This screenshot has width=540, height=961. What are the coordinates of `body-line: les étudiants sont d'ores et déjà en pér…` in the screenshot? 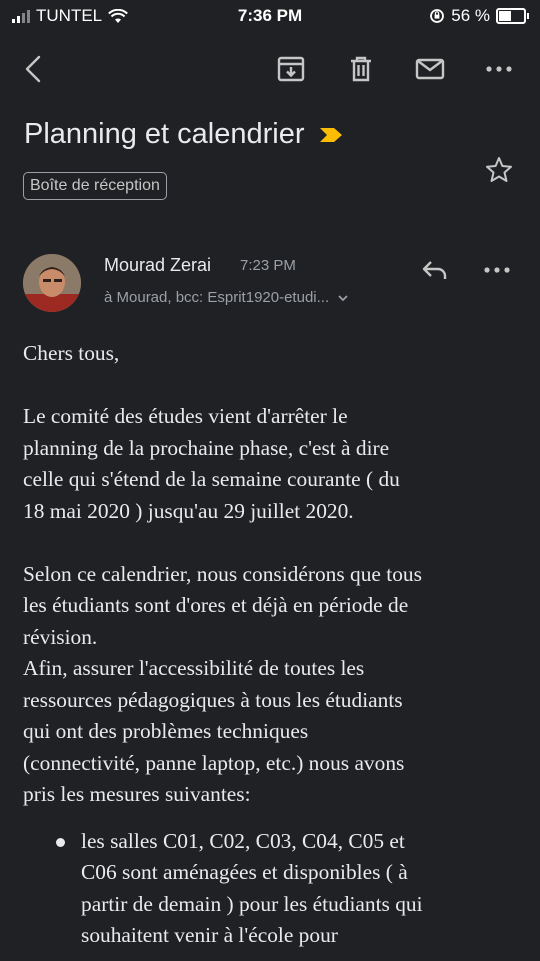 It's located at (216, 605).